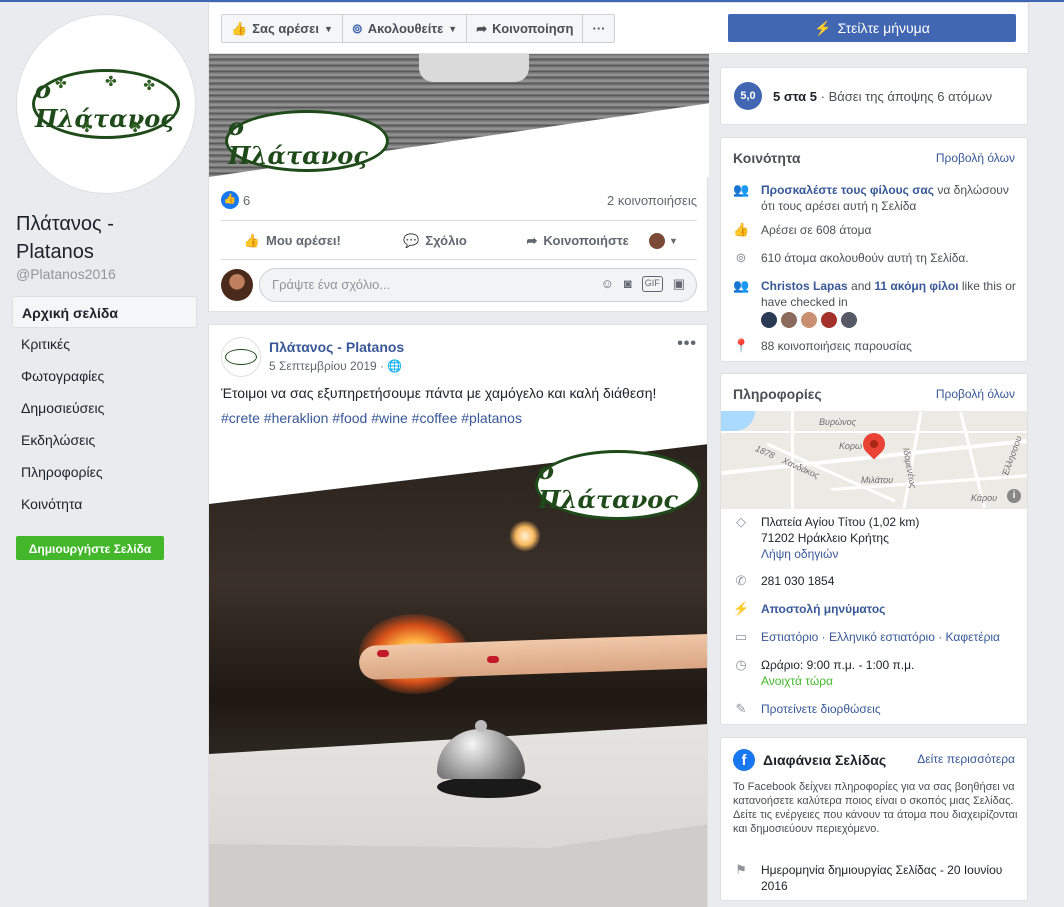 Image resolution: width=1064 pixels, height=907 pixels. What do you see at coordinates (652, 200) in the screenshot?
I see `share-count: 2 κοινοποιήσεις` at bounding box center [652, 200].